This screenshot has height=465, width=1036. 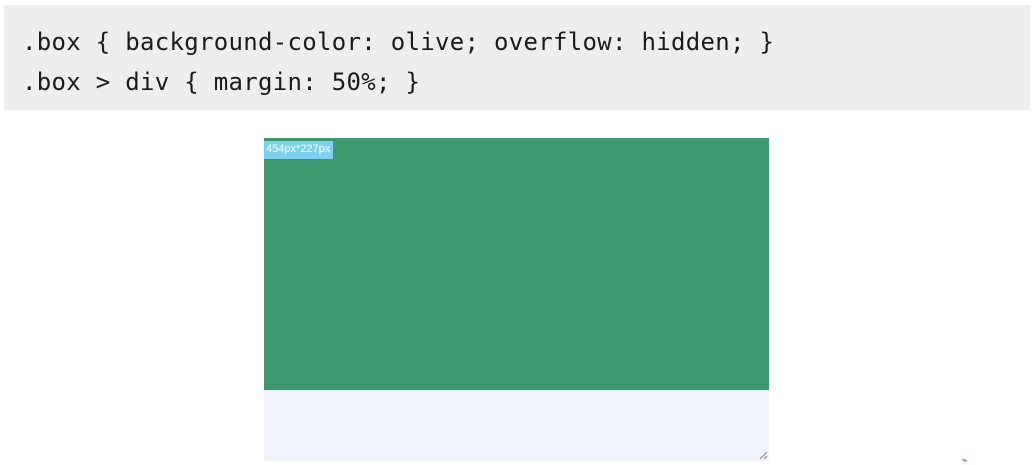 What do you see at coordinates (299, 150) in the screenshot?
I see `size-tooltip: 454px*227px` at bounding box center [299, 150].